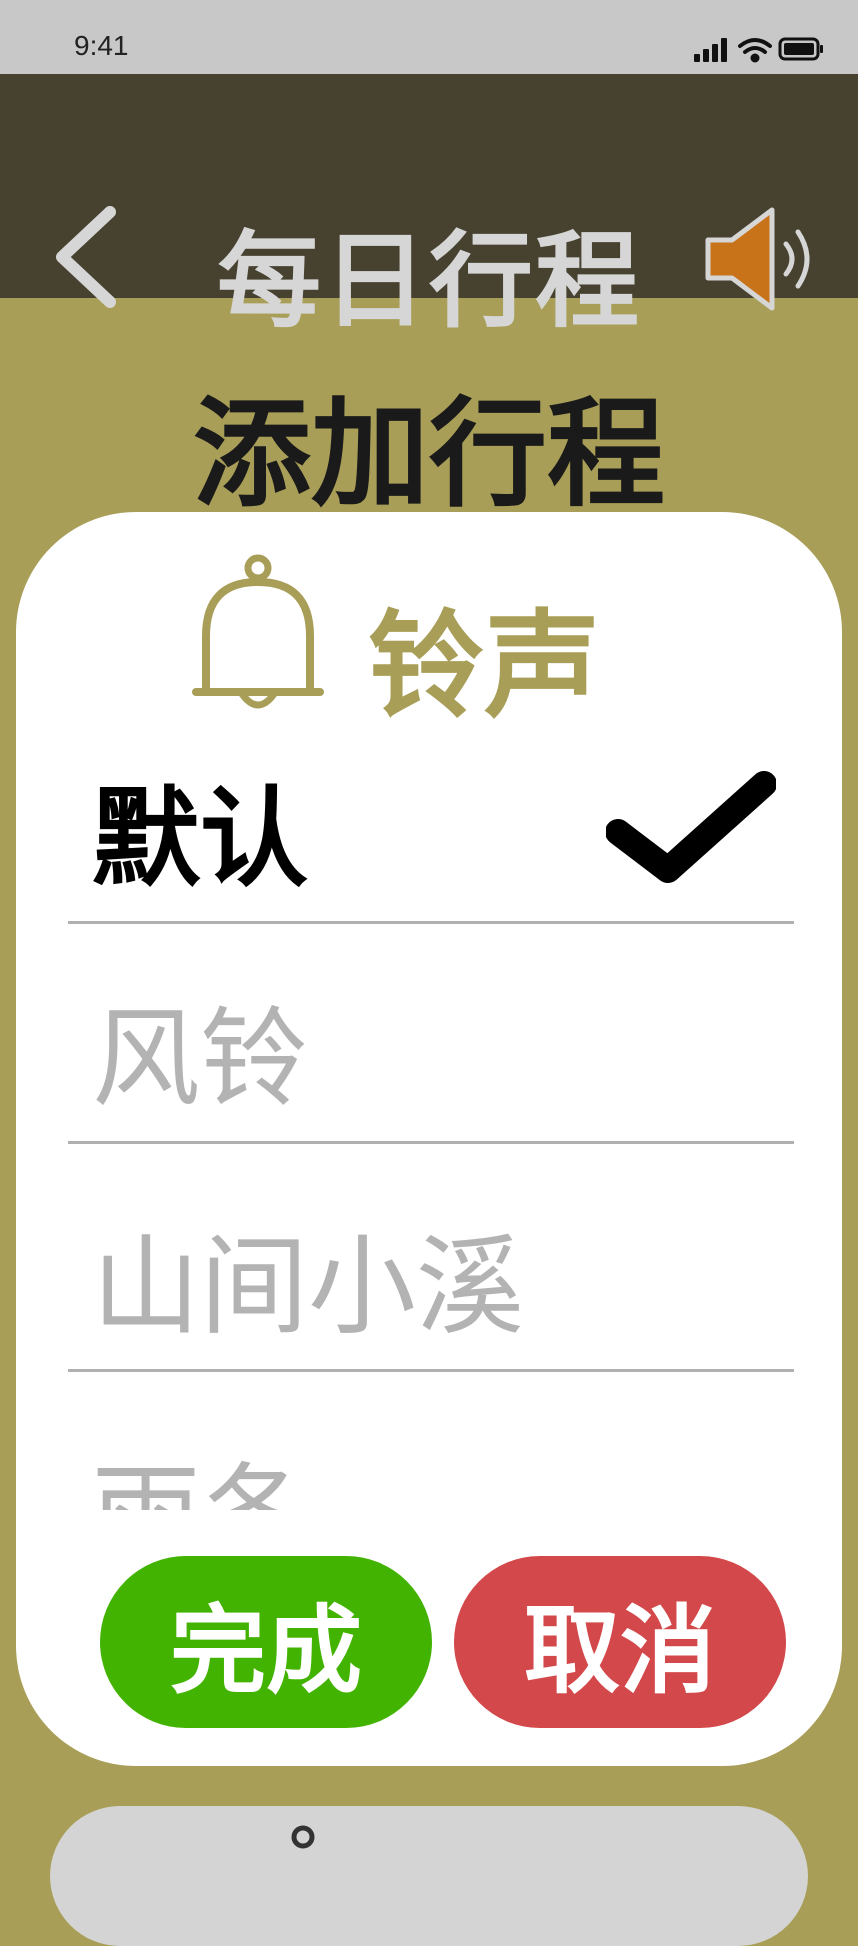 The height and width of the screenshot is (1946, 858). Describe the element at coordinates (101, 45) in the screenshot. I see `status-time: 9:41` at that location.